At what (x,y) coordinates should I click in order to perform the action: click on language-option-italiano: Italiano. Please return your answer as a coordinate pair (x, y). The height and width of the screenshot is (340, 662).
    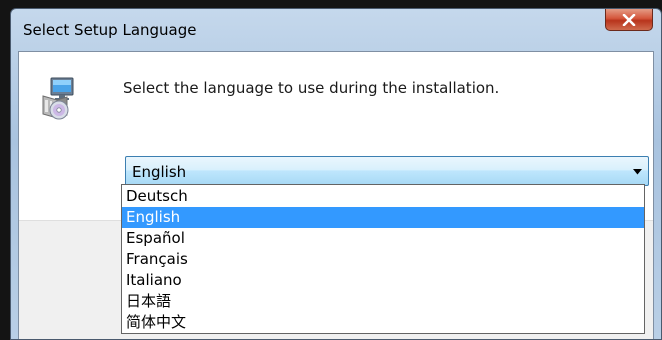
    Looking at the image, I should click on (383, 280).